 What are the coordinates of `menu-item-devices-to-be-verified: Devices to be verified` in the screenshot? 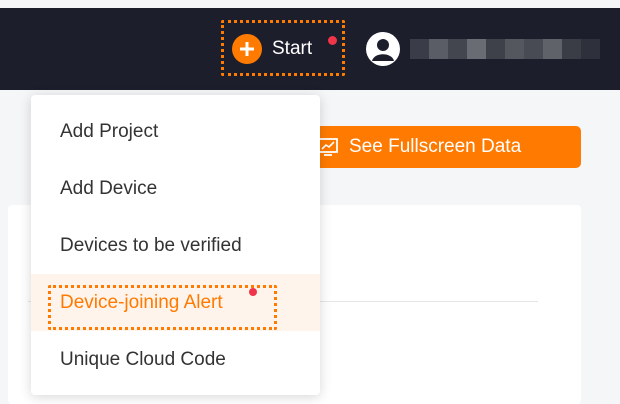 It's located at (175, 245).